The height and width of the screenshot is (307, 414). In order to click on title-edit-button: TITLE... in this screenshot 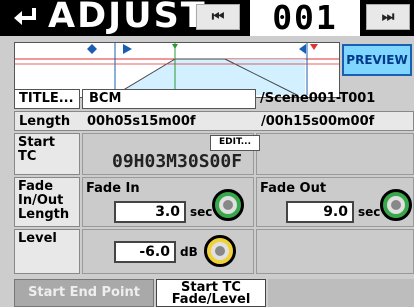, I will do `click(47, 99)`.